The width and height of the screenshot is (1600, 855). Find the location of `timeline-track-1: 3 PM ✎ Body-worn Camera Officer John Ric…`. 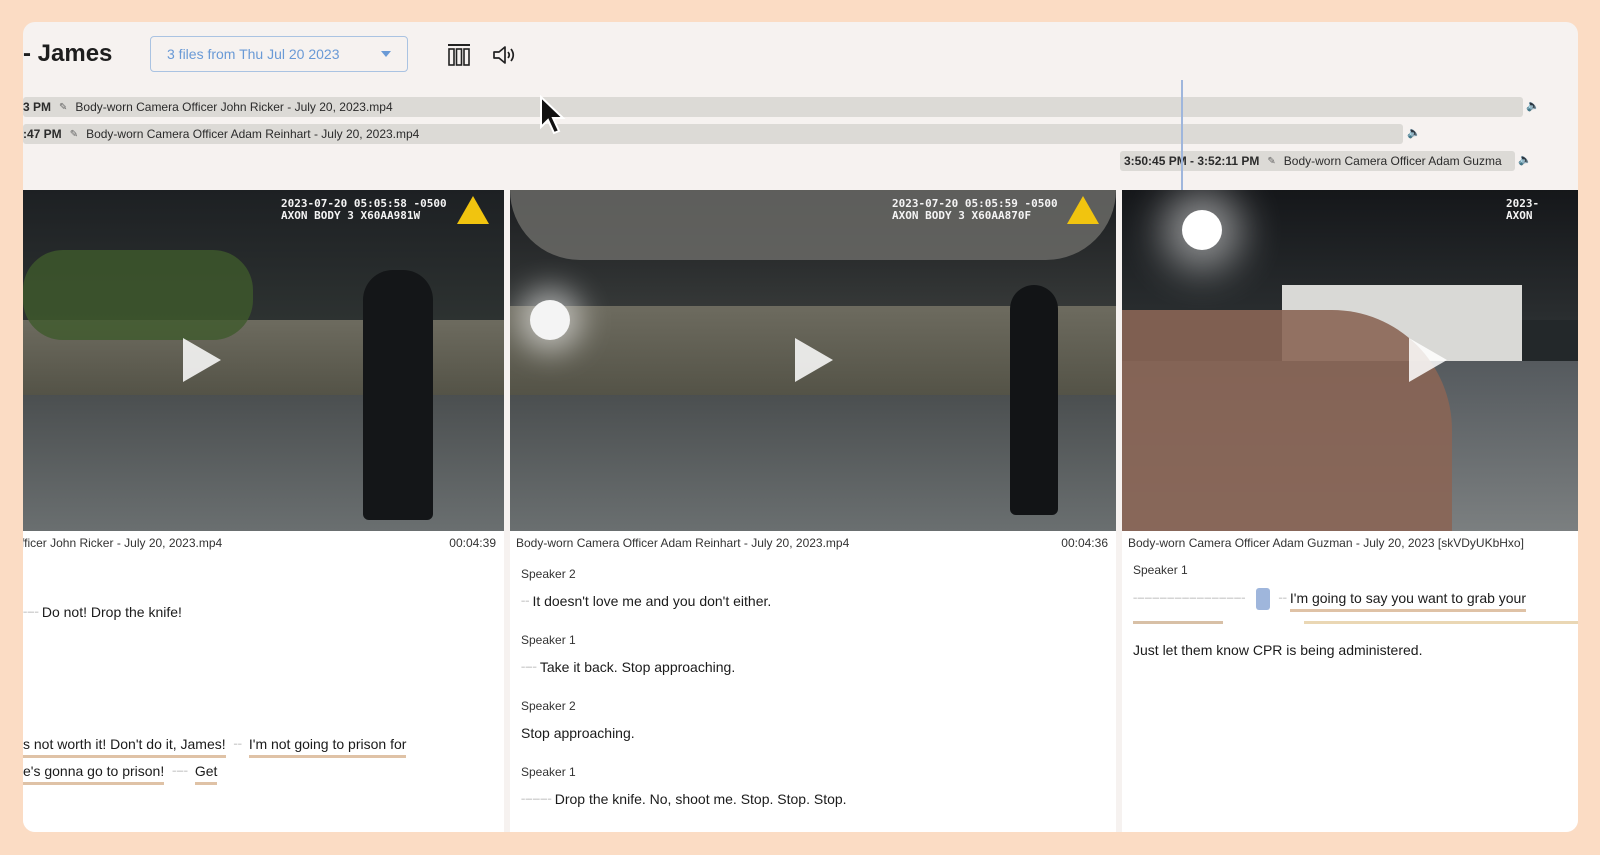

timeline-track-1: 3 PM ✎ Body-worn Camera Officer John Ric… is located at coordinates (773, 107).